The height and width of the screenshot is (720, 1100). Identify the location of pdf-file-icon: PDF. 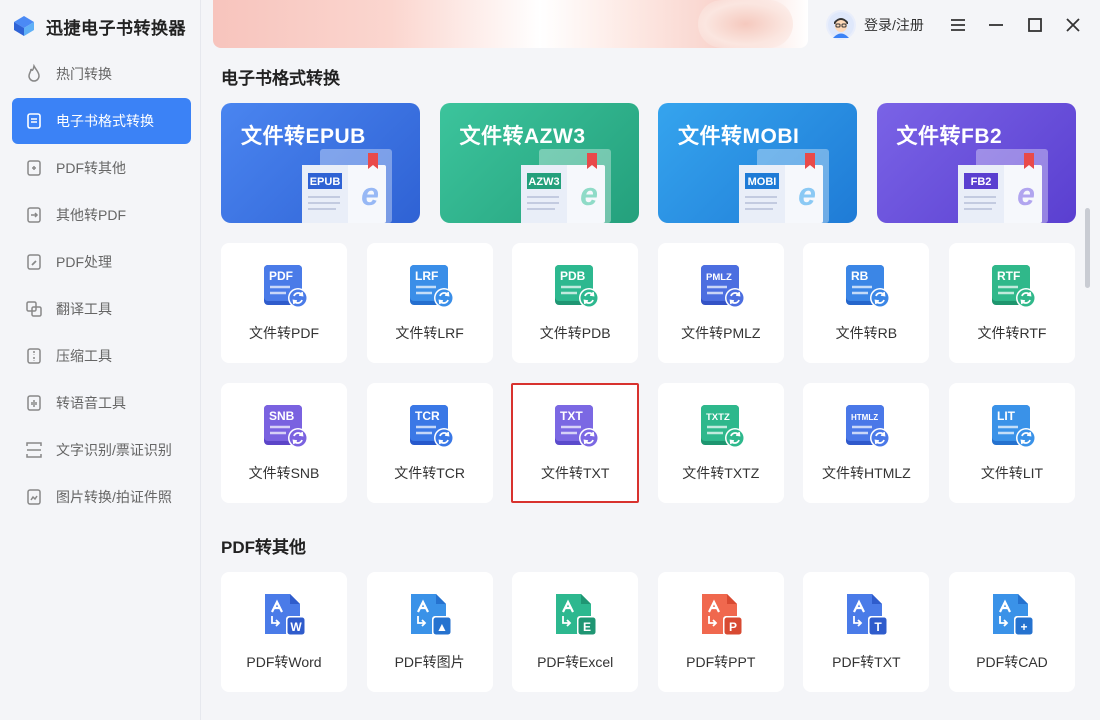
(286, 286).